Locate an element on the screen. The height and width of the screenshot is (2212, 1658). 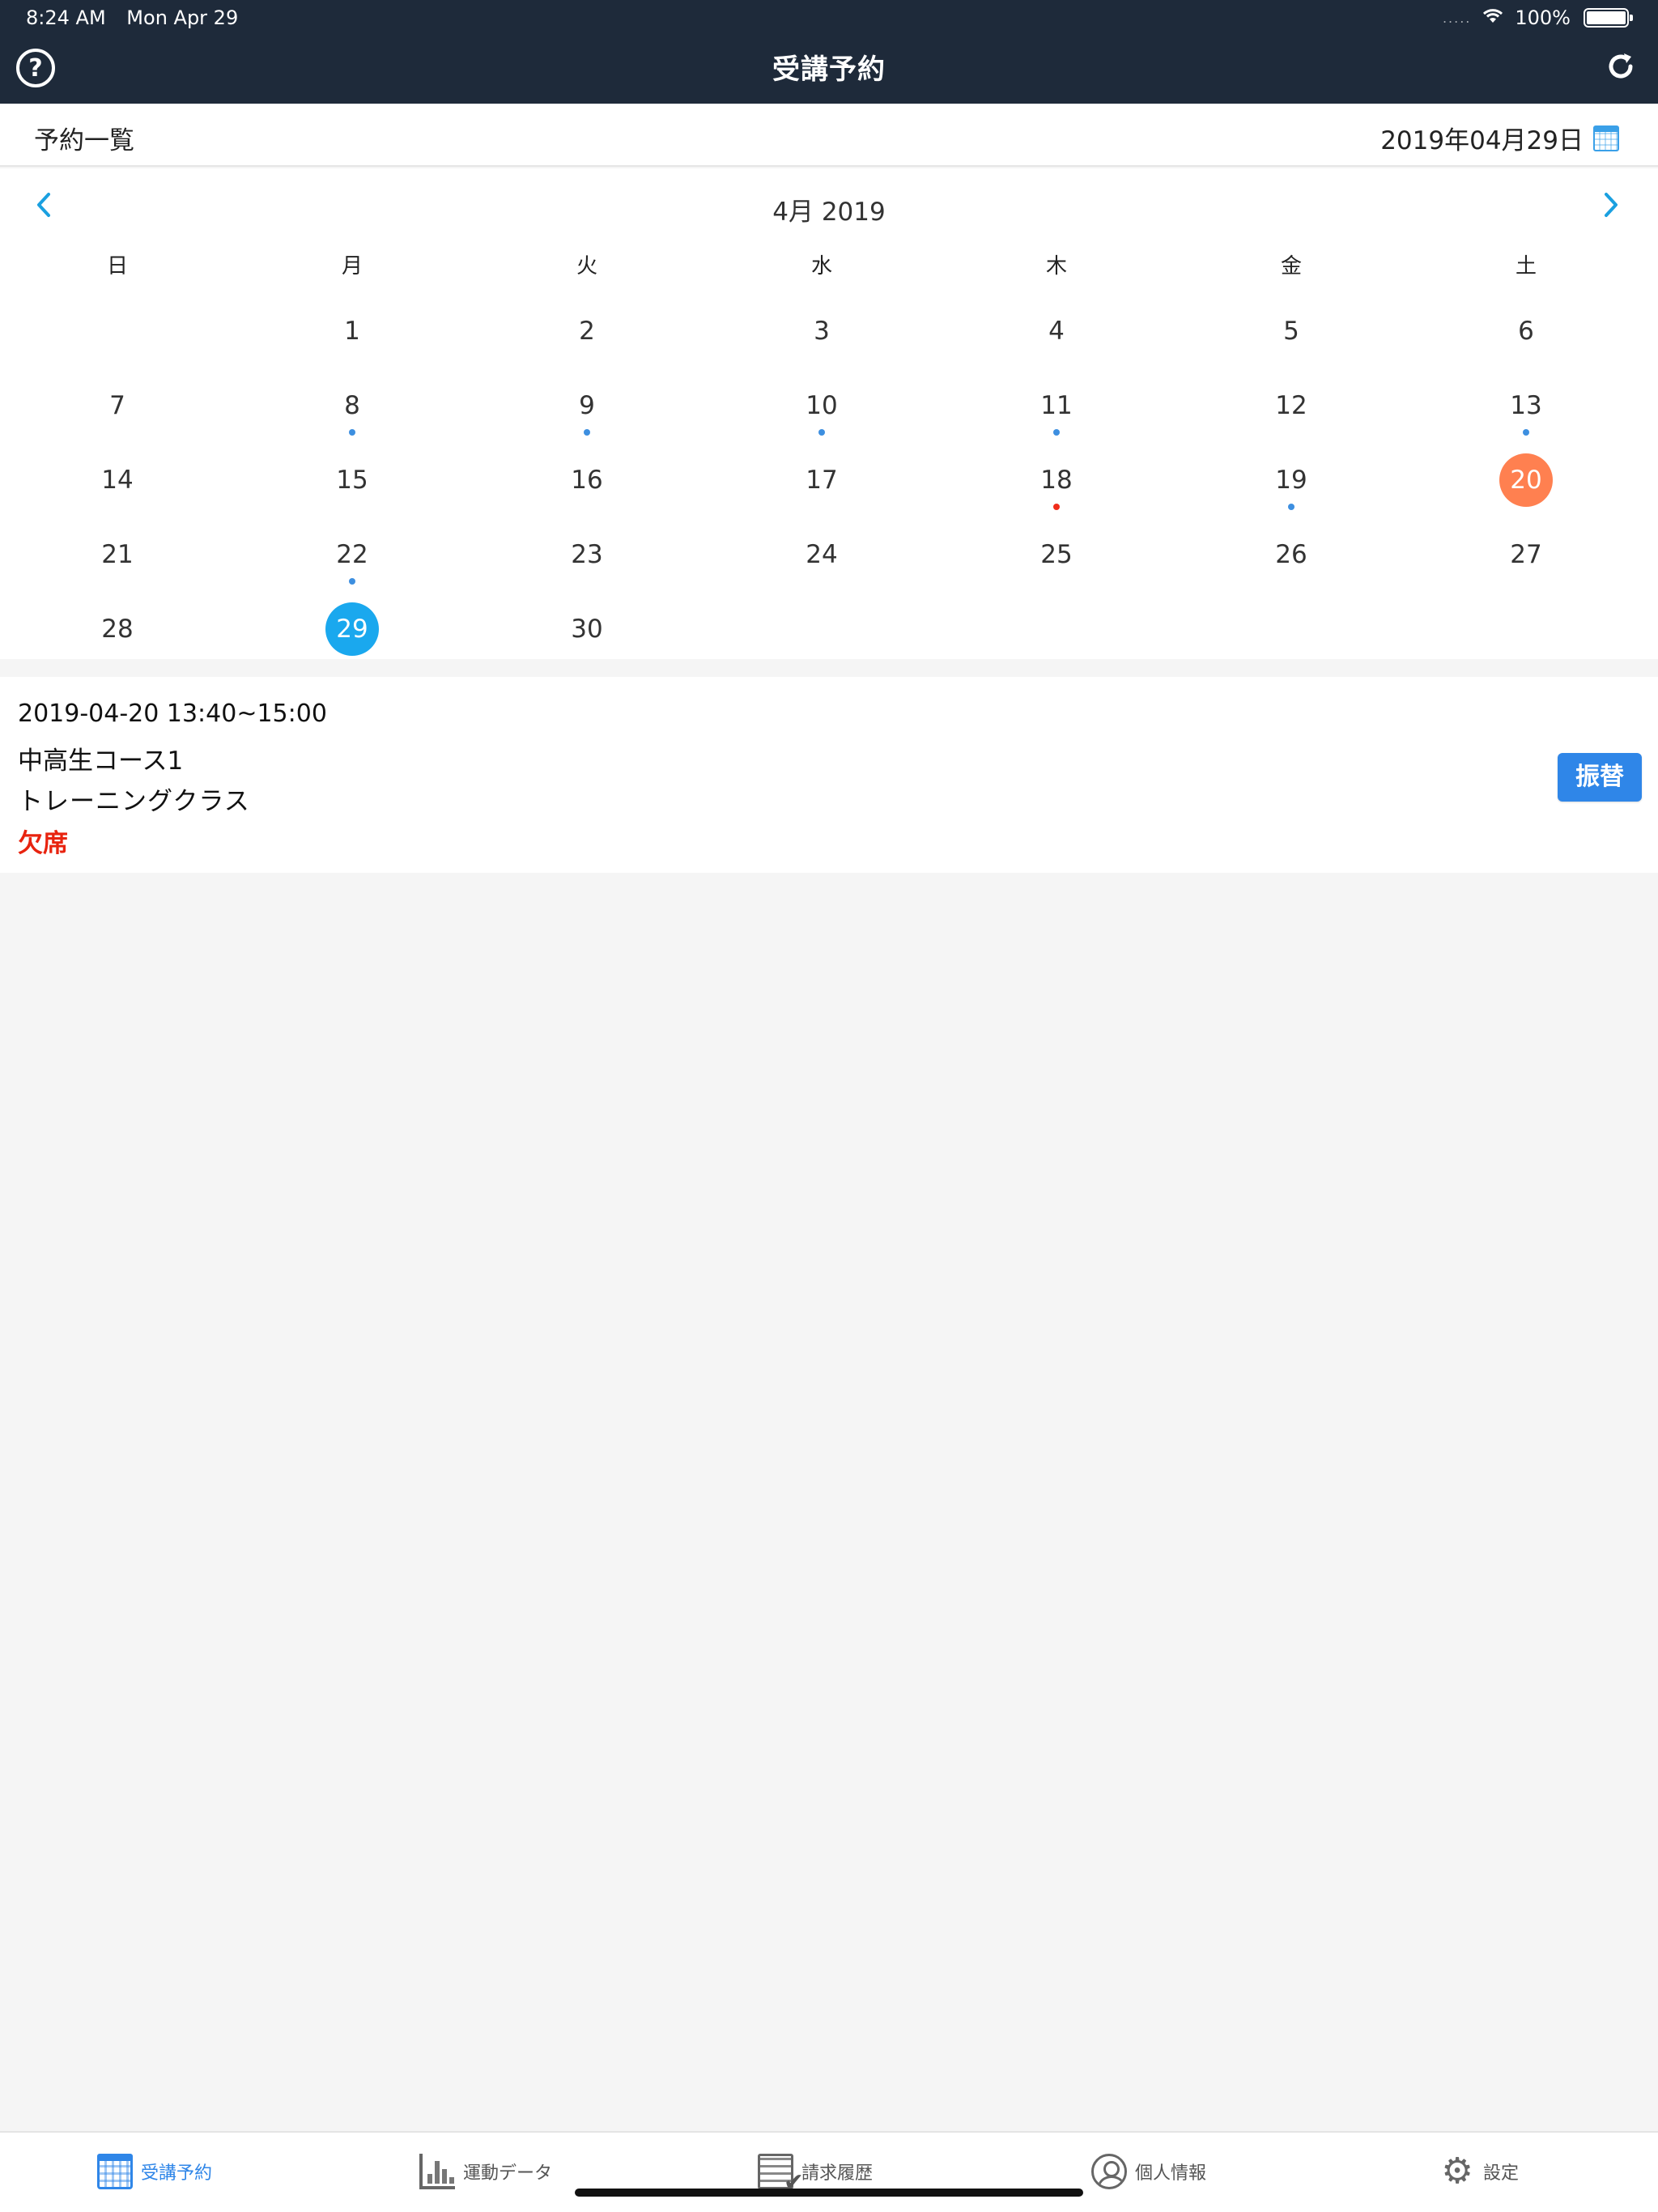
calendar-day-number: 4 is located at coordinates (1056, 332).